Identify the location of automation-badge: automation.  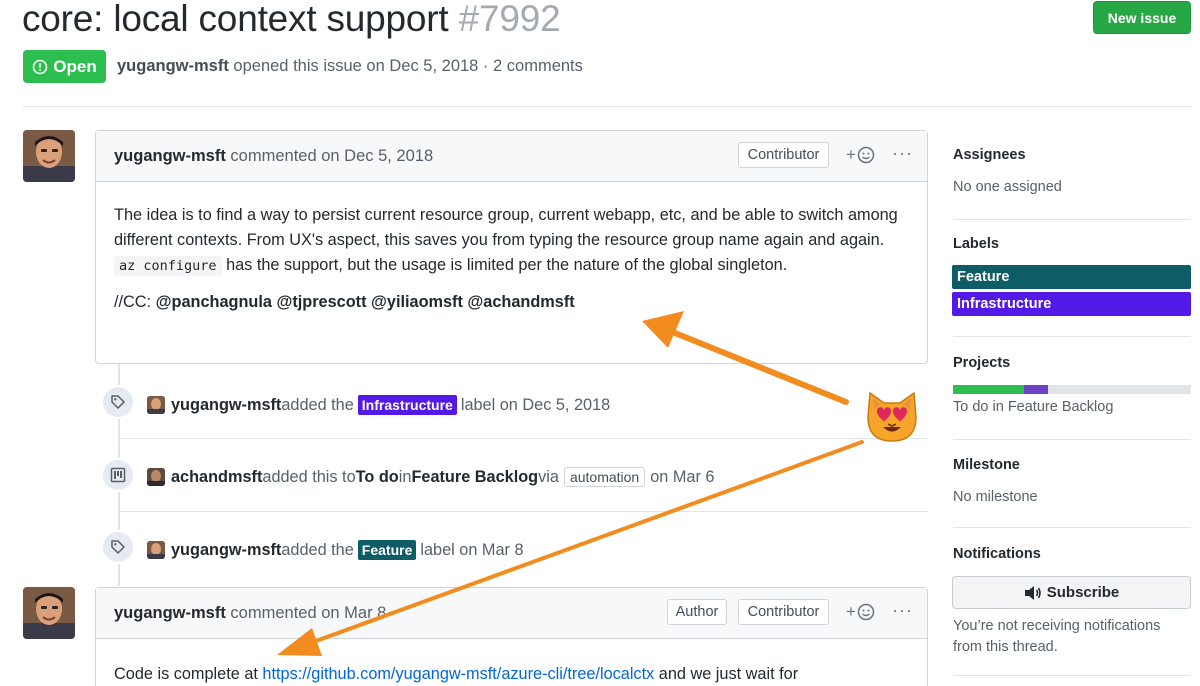
(604, 477).